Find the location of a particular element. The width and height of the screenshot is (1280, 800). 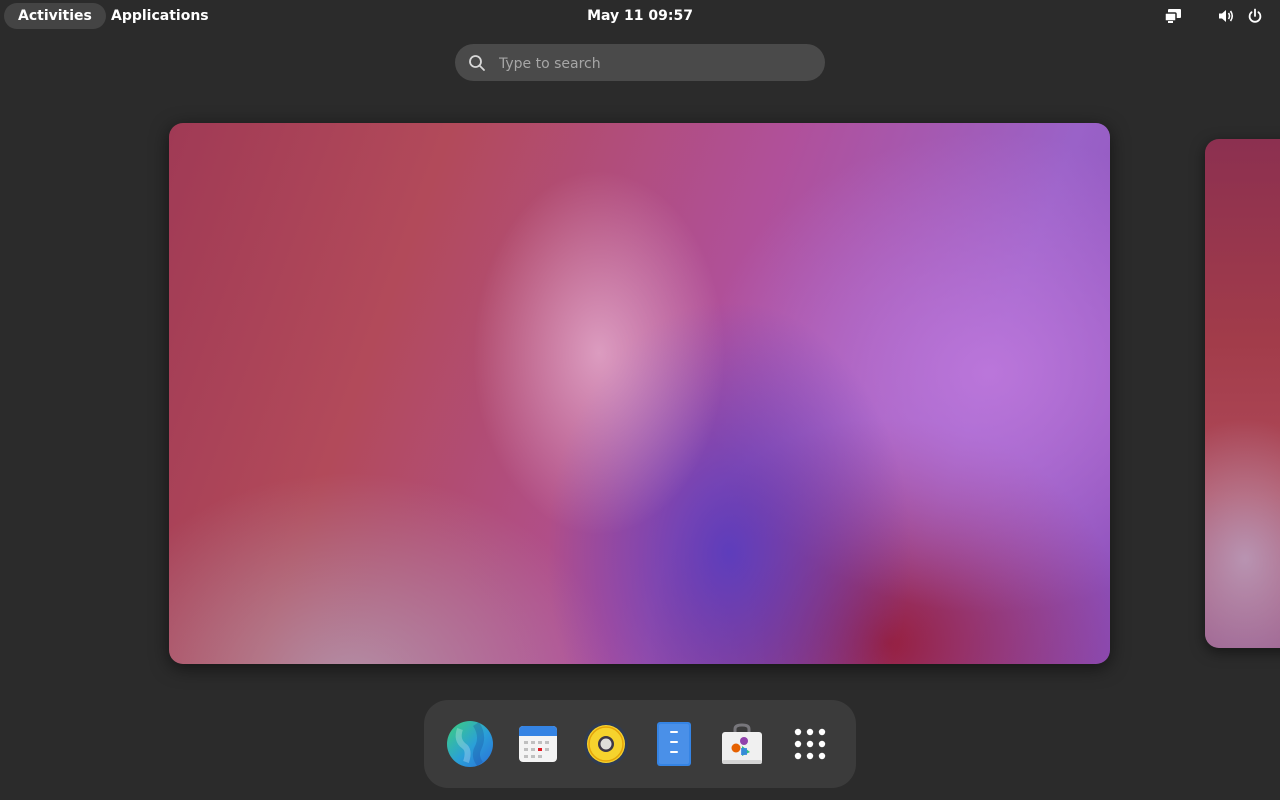

calendar-launcher is located at coordinates (538, 744).